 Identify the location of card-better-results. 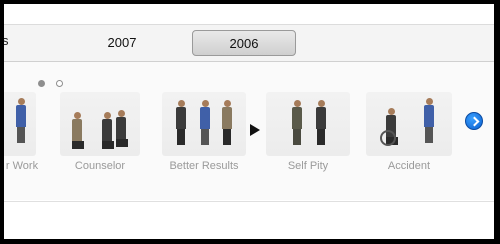
(204, 124).